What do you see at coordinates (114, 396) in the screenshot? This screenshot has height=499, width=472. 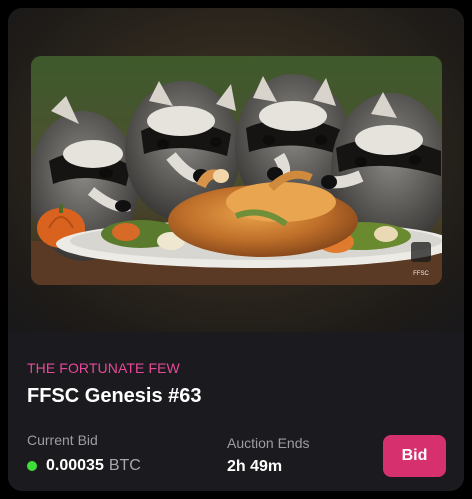 I see `nft-title: FFSC Genesis #63` at bounding box center [114, 396].